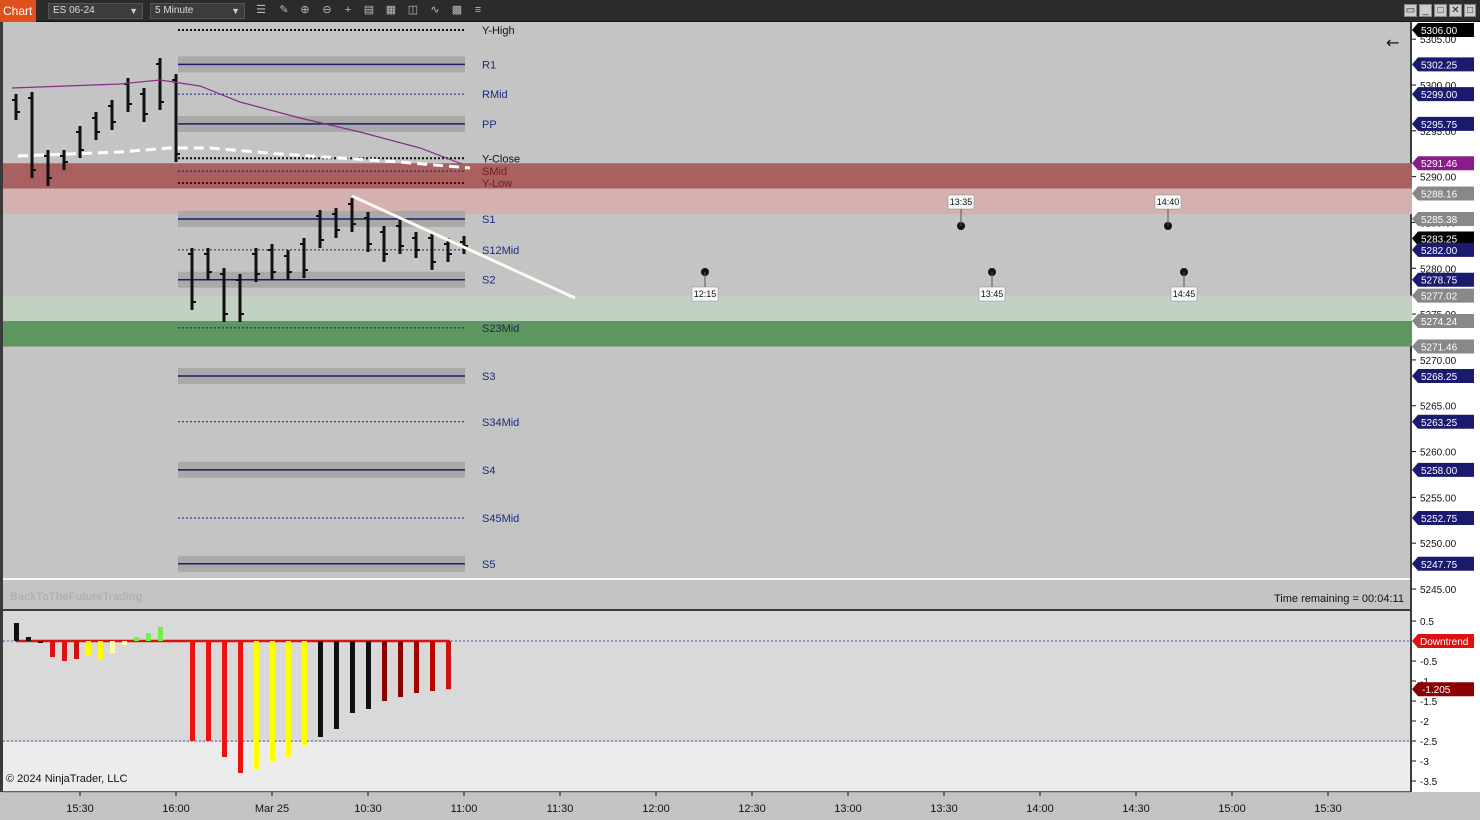 This screenshot has width=1480, height=820. Describe the element at coordinates (1439, 565) in the screenshot. I see `price-tag-label: 5247.75` at that location.